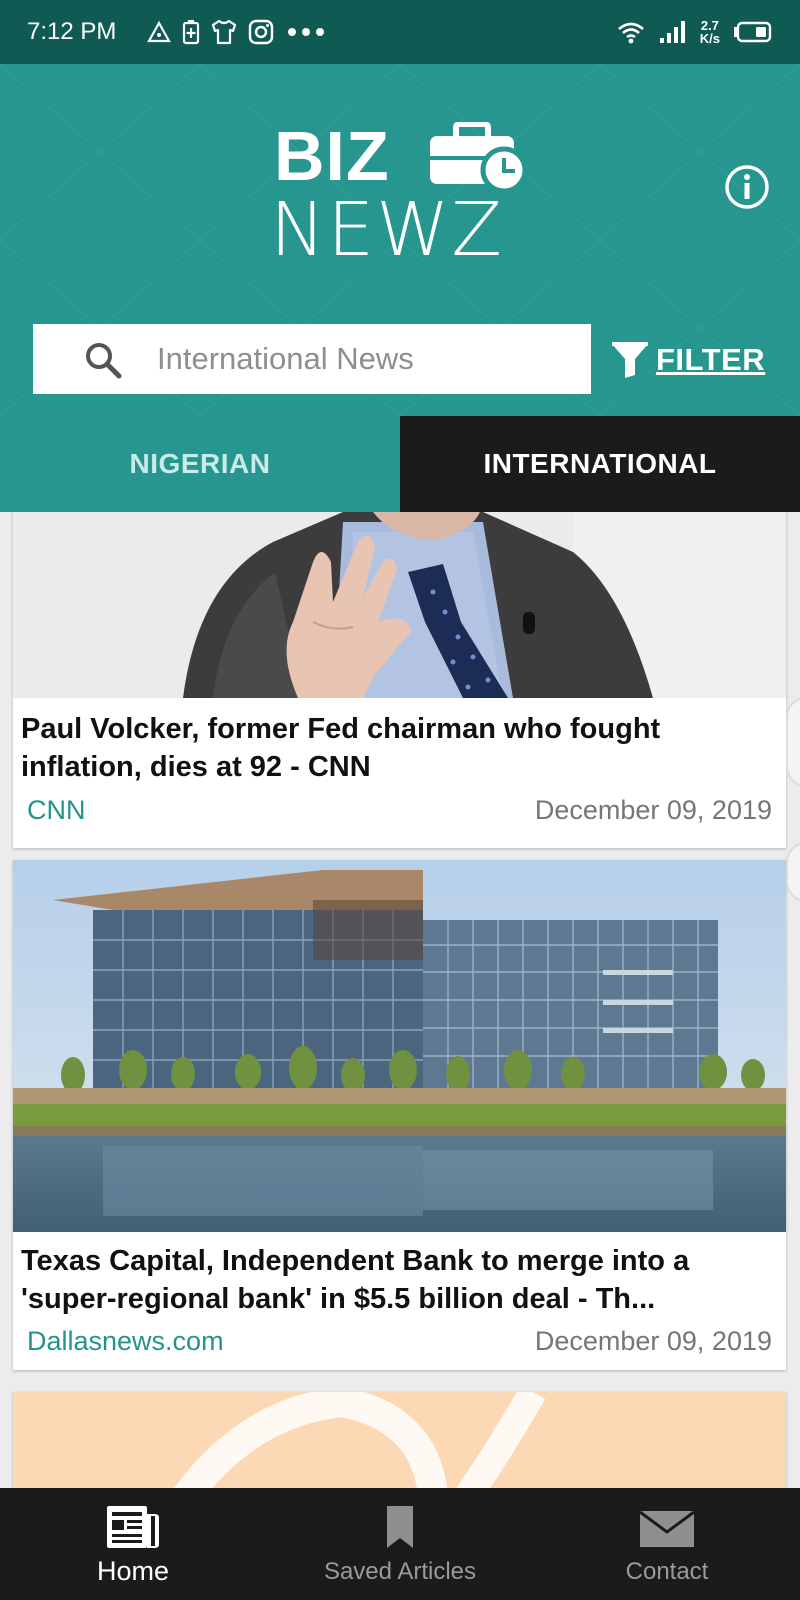  What do you see at coordinates (72, 31) in the screenshot?
I see `status-time: 7:12 PM` at bounding box center [72, 31].